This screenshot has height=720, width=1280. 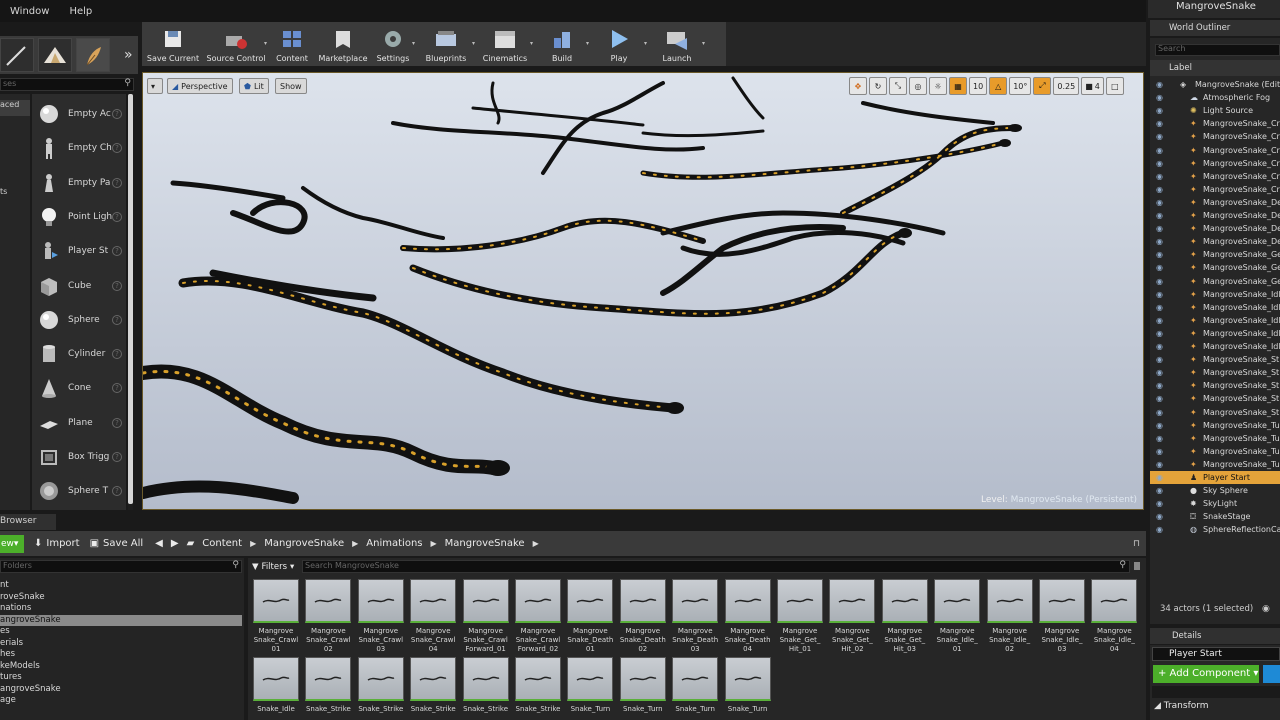 What do you see at coordinates (121, 700) in the screenshot?
I see `folder-tree-item: age` at bounding box center [121, 700].